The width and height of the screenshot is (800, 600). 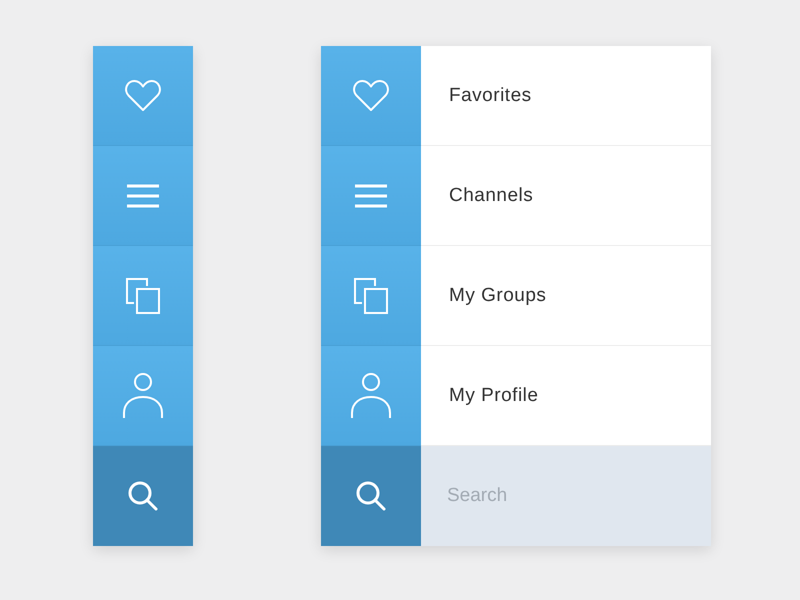 What do you see at coordinates (566, 496) in the screenshot?
I see `search-field: Search` at bounding box center [566, 496].